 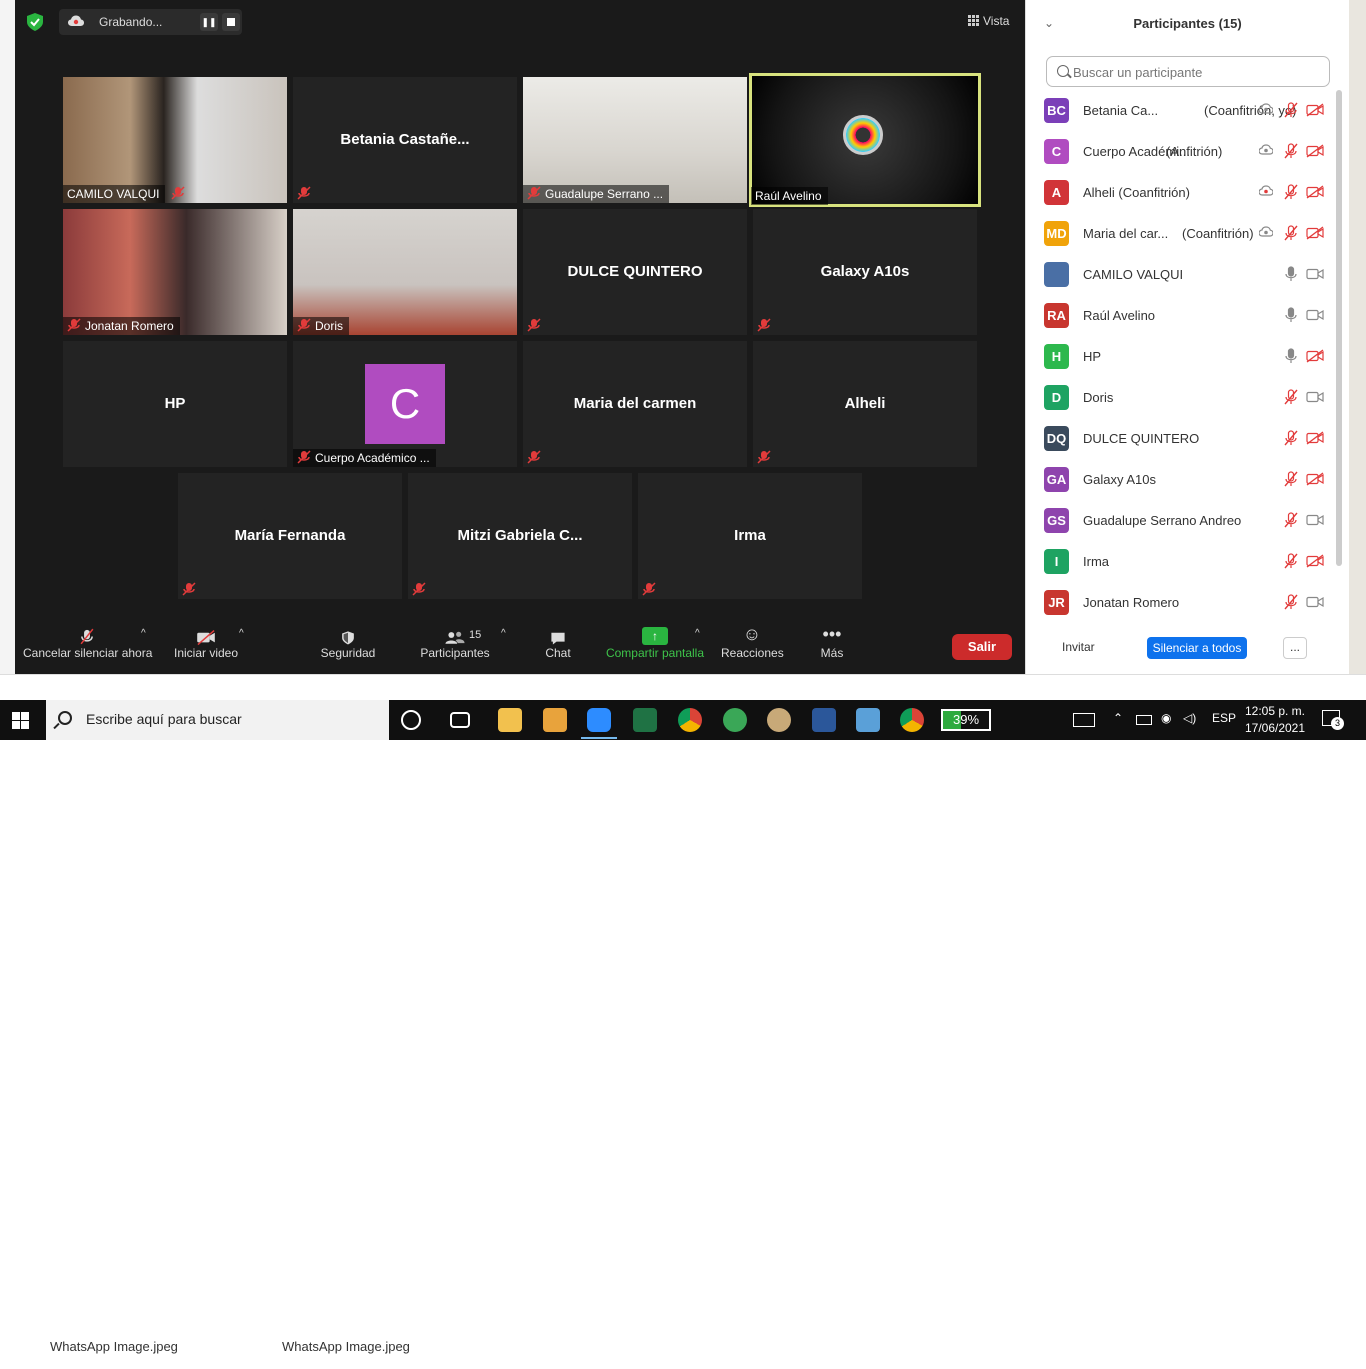 What do you see at coordinates (865, 404) in the screenshot?
I see `video-tile: Alheli` at bounding box center [865, 404].